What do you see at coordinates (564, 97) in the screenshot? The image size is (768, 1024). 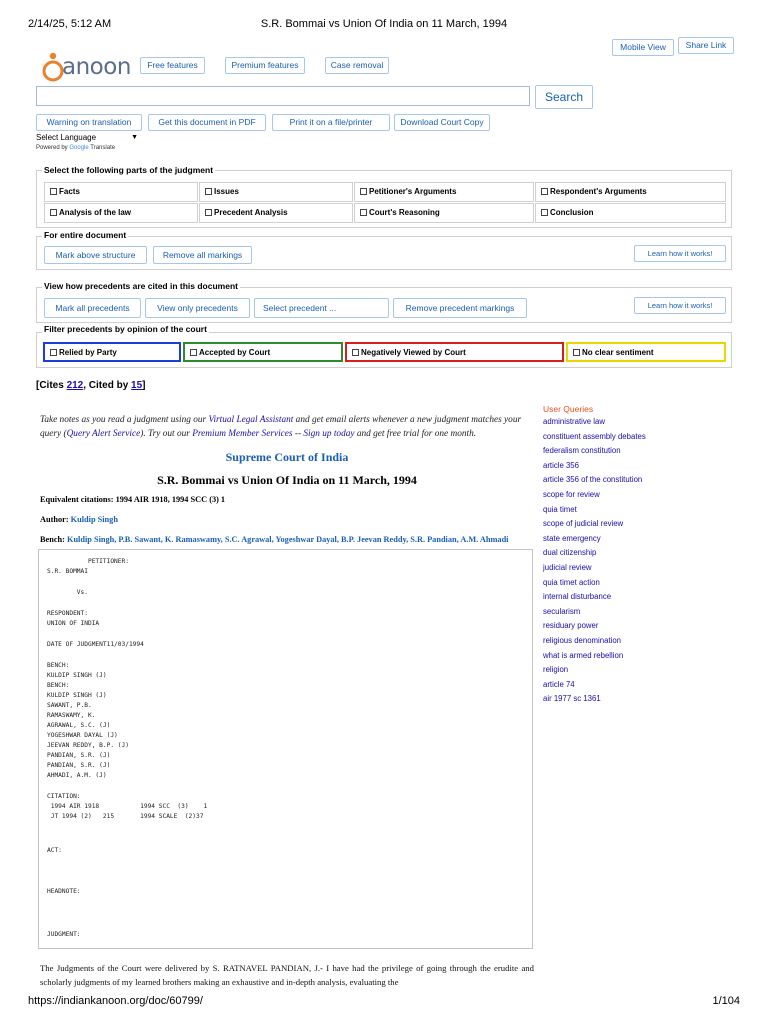 I see `search-button: Search` at bounding box center [564, 97].